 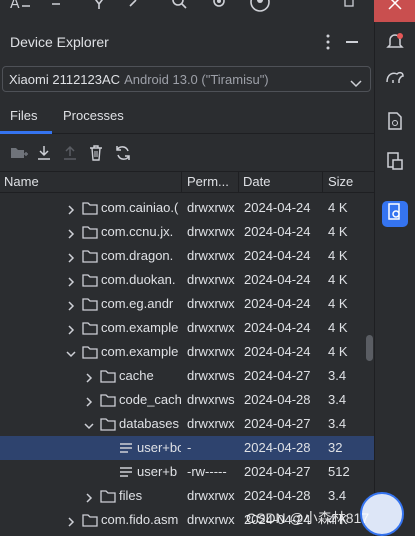 I want to click on device-explorer-button, so click(x=395, y=214).